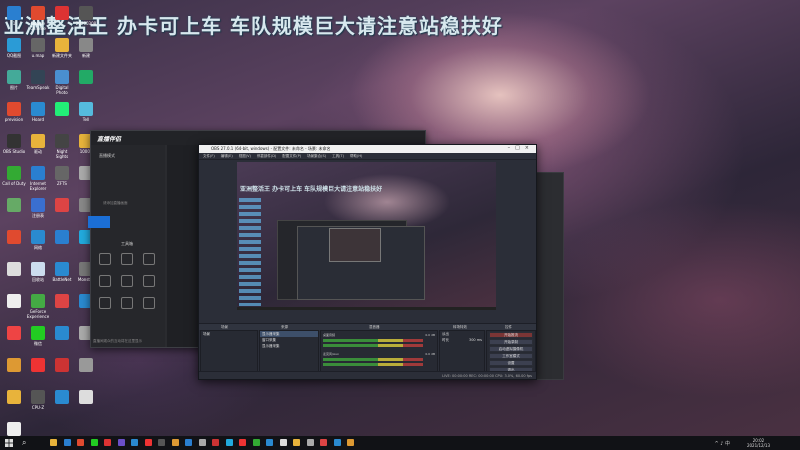 Image resolution: width=800 pixels, height=450 pixels. What do you see at coordinates (14, 48) in the screenshot?
I see `desktop-icon: QQ截图` at bounding box center [14, 48].